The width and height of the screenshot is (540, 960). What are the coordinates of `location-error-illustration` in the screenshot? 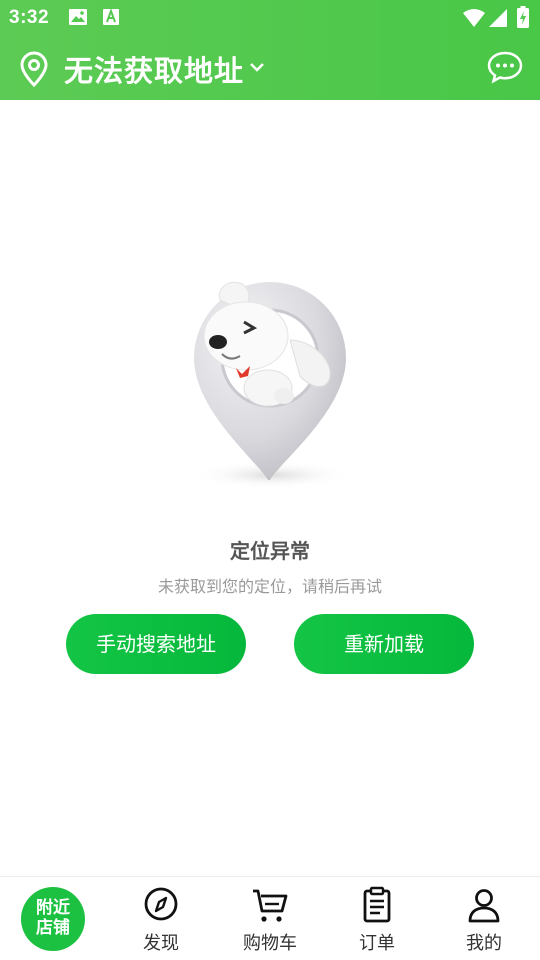 It's located at (270, 385).